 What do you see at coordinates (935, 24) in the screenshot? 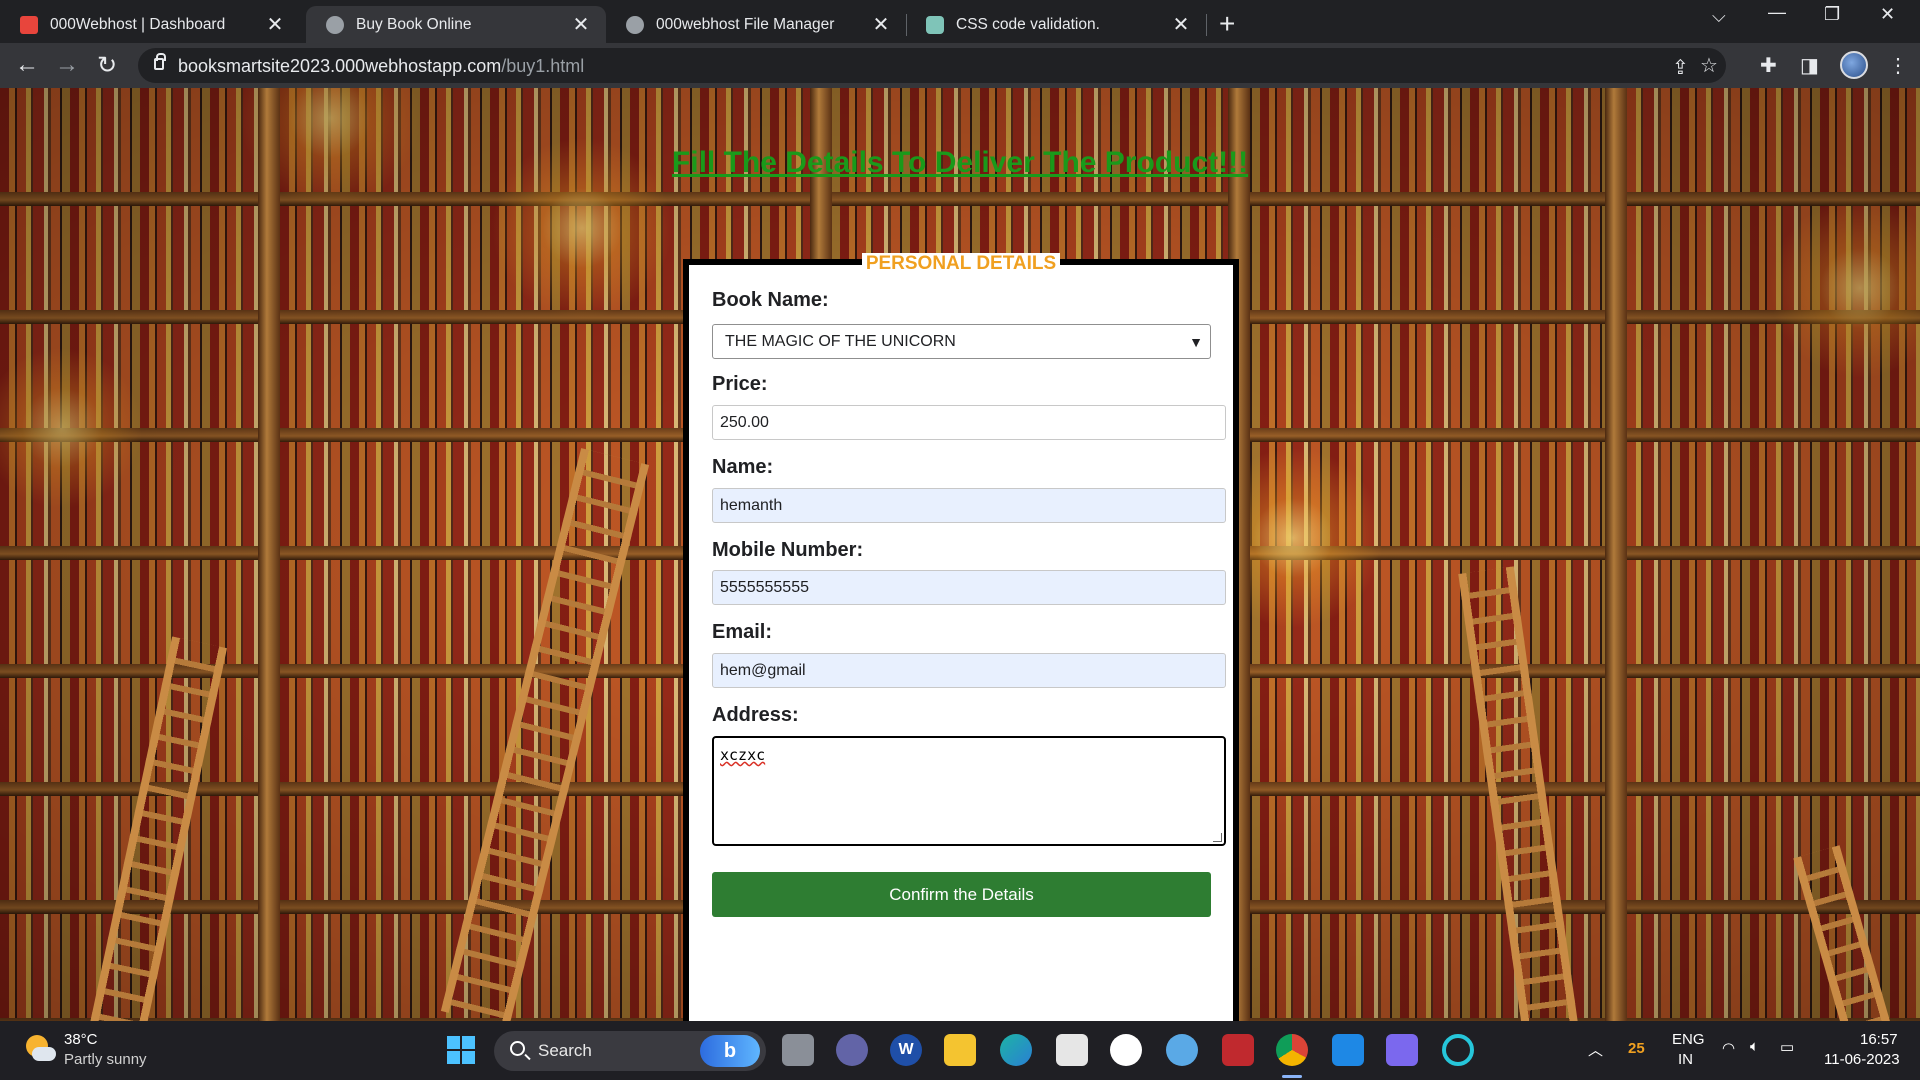
I see `validator-favicon-icon` at bounding box center [935, 24].